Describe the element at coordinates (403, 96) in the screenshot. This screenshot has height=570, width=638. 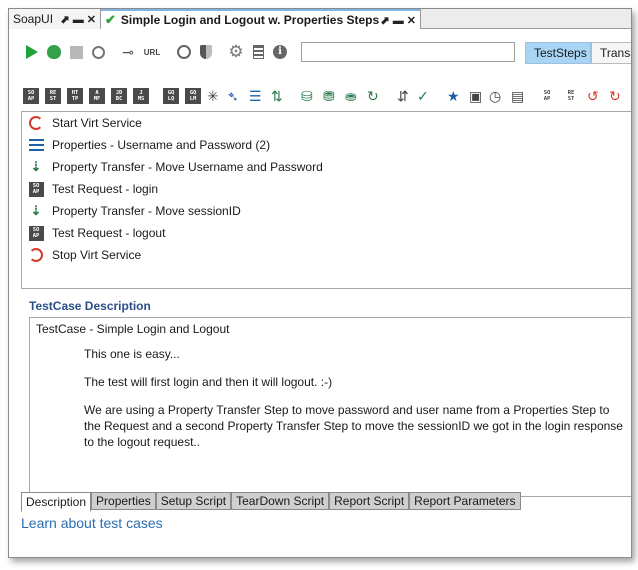
I see `add-assertion-icon: ⇵` at that location.